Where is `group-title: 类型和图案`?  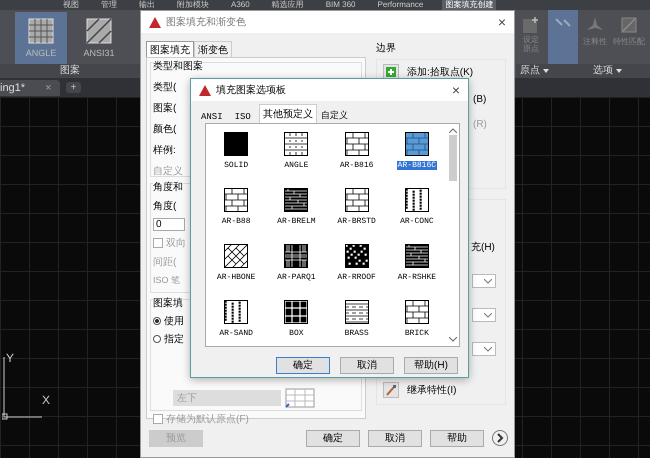 group-title: 类型和图案 is located at coordinates (178, 66).